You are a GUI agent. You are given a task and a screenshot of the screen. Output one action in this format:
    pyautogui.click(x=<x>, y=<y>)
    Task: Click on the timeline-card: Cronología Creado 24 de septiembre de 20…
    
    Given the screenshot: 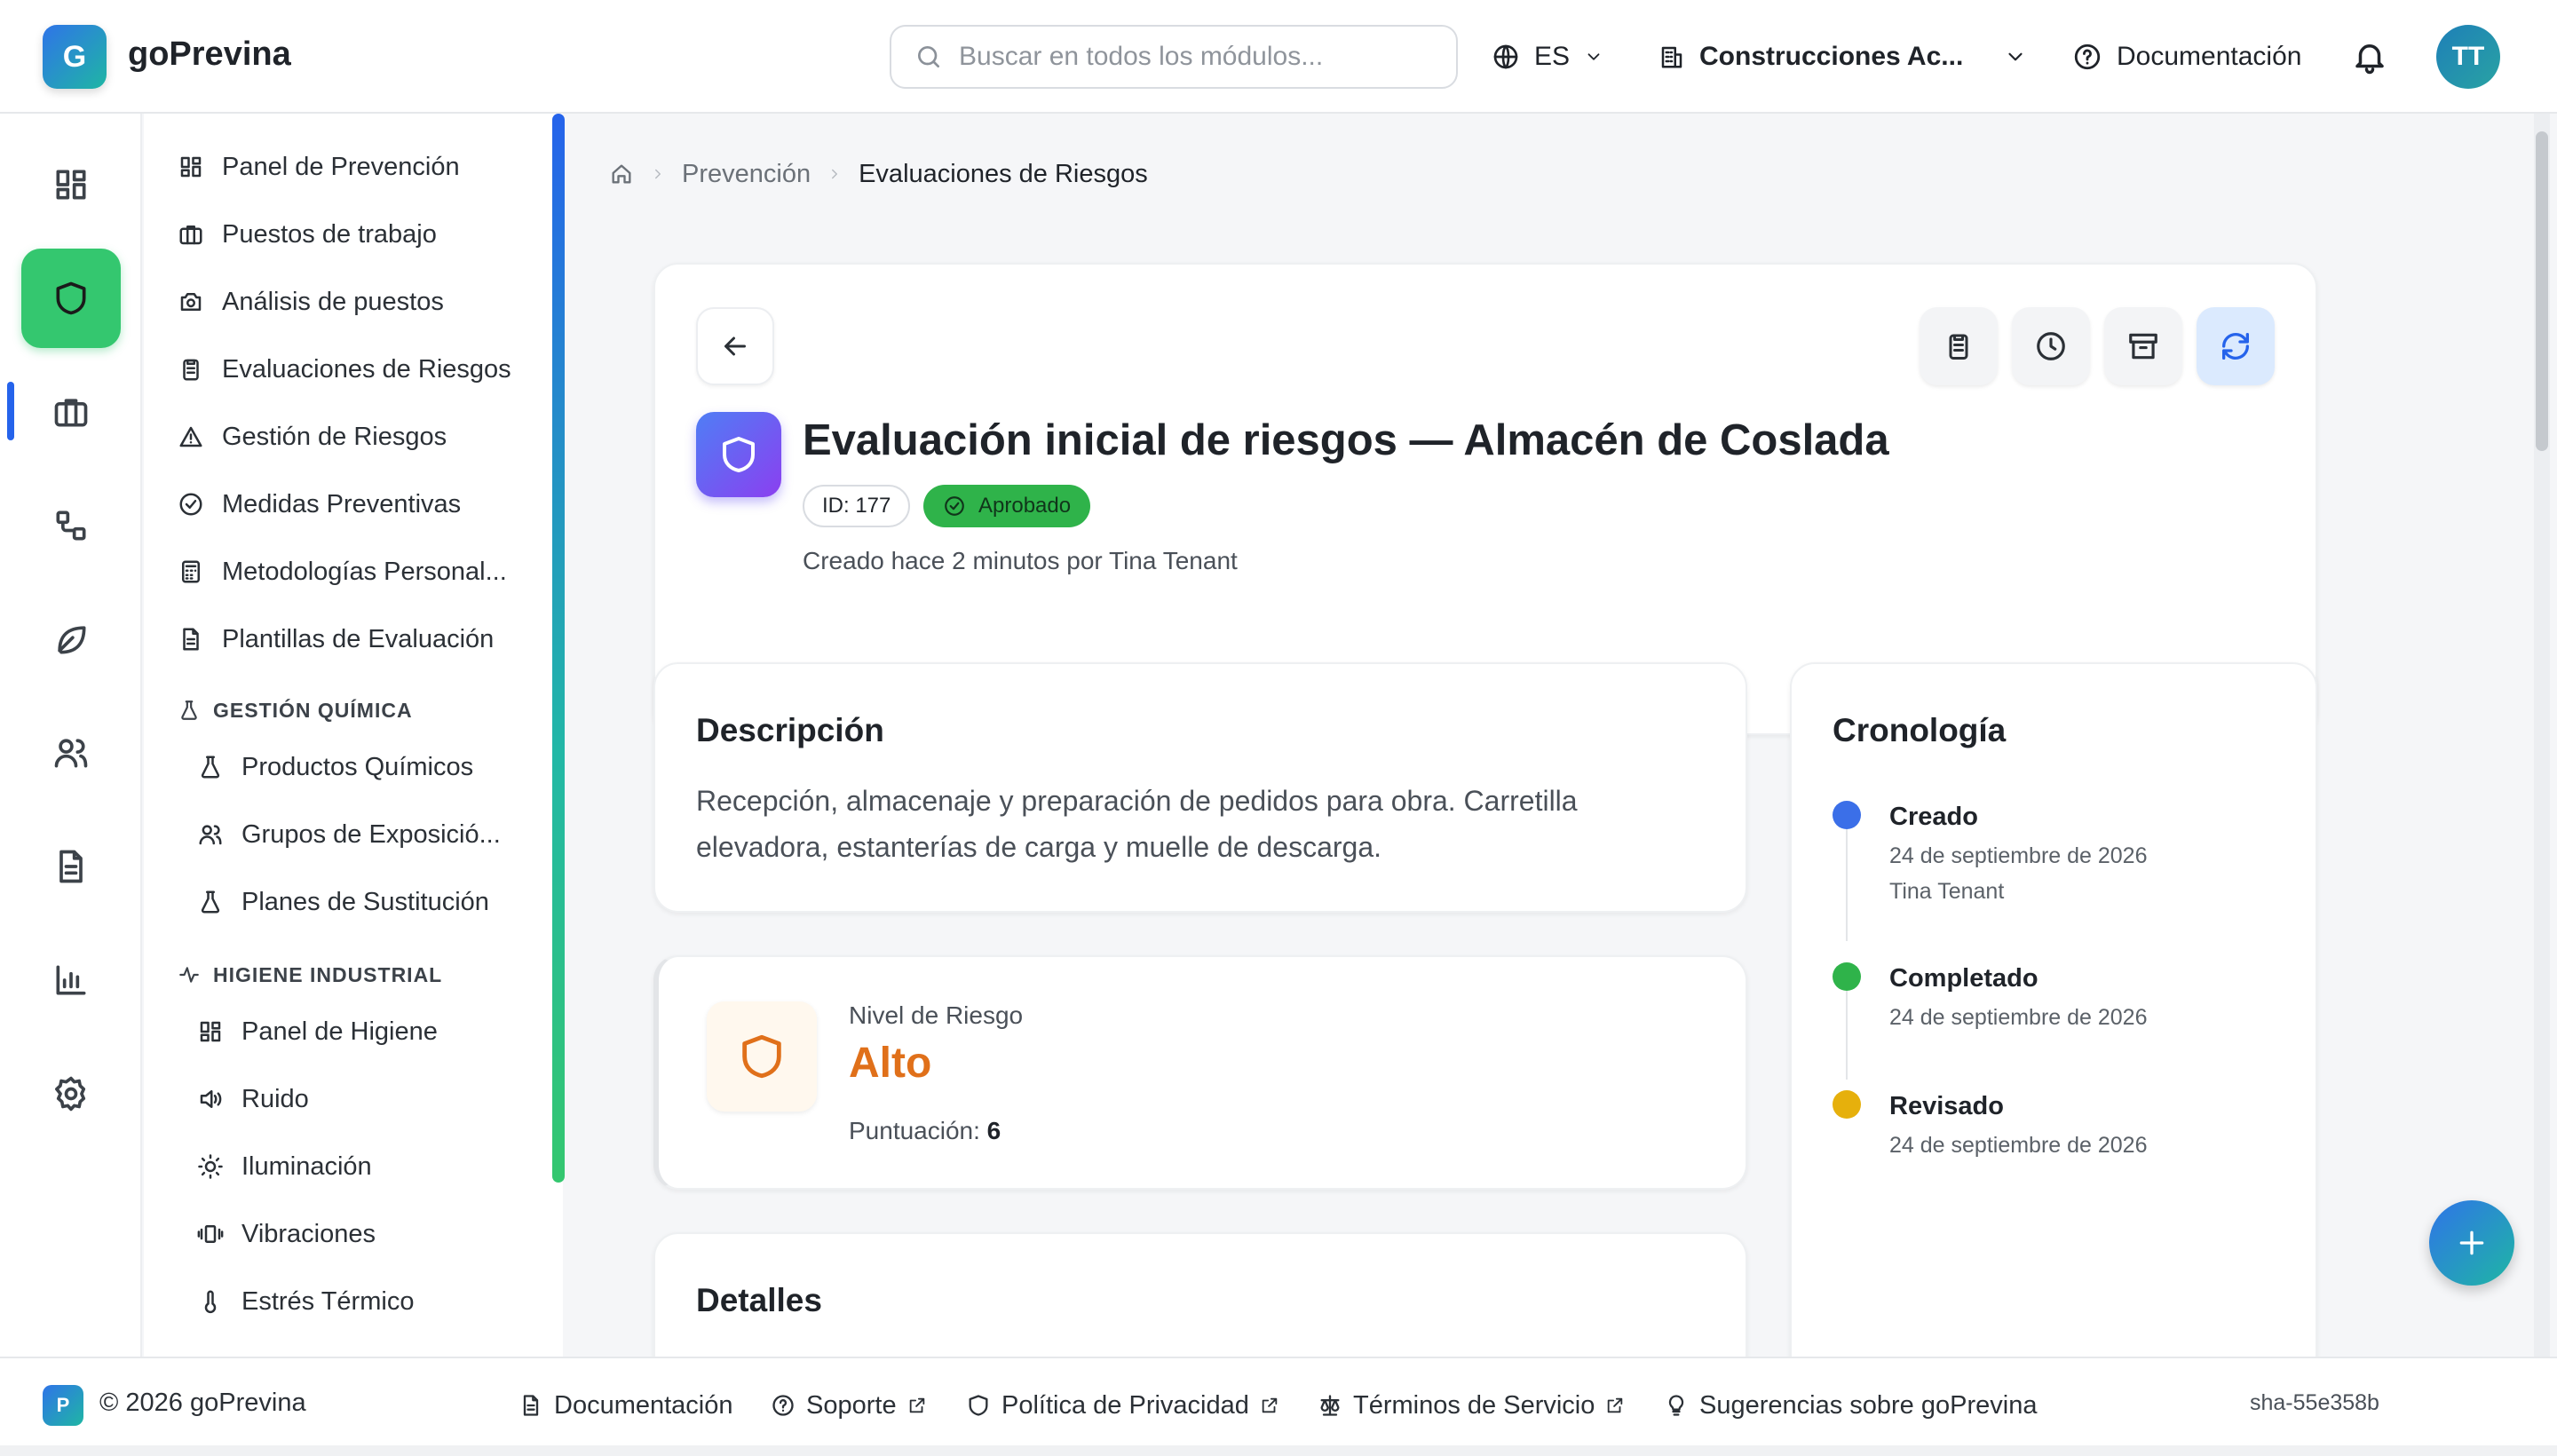 What is the action you would take?
    pyautogui.click(x=2053, y=1010)
    